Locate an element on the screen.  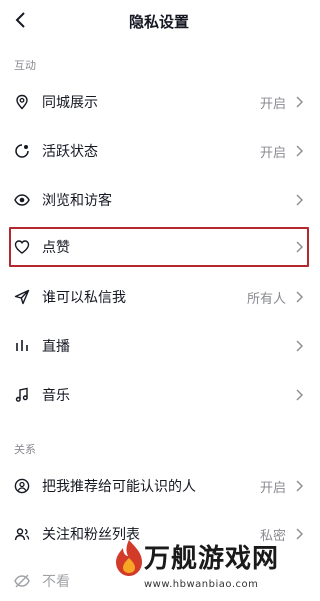
send-icon is located at coordinates (22, 297).